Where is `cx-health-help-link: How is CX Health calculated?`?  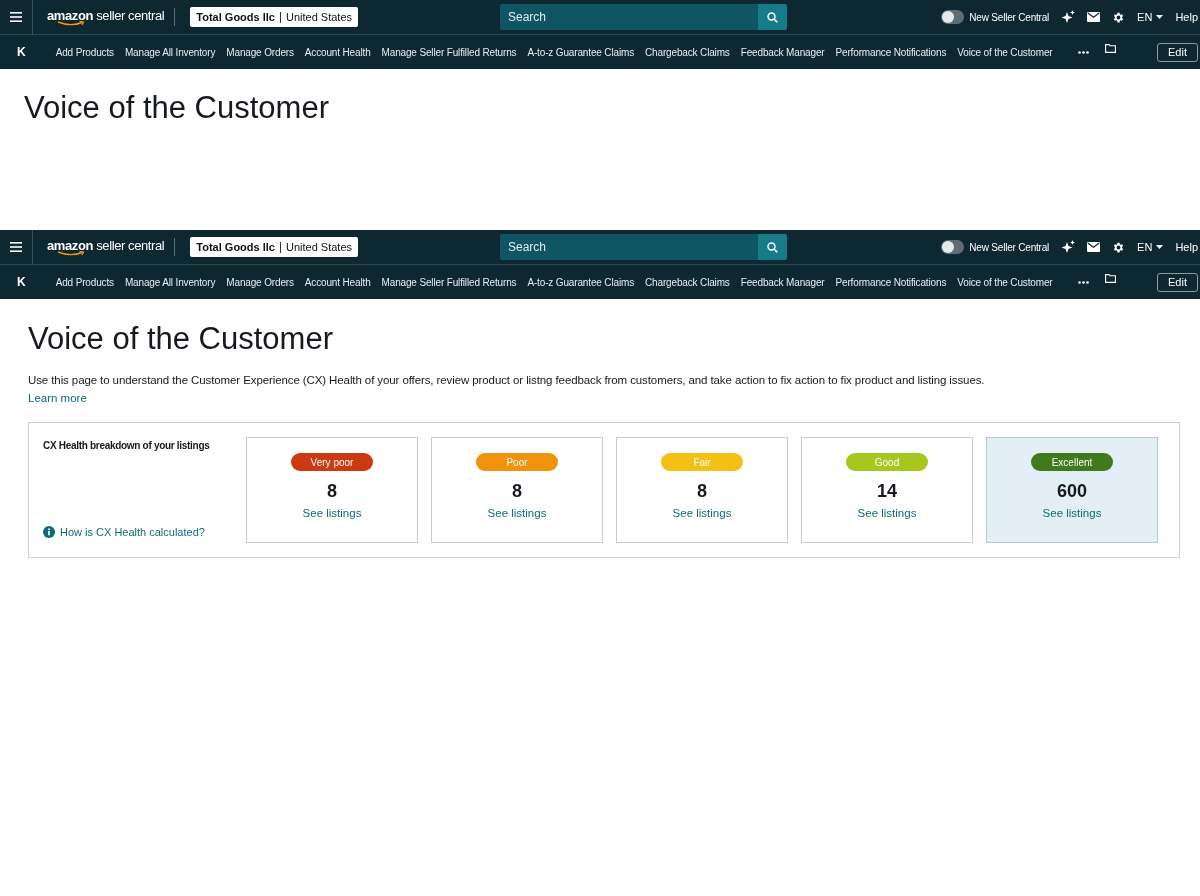
cx-health-help-link: How is CX Health calculated? is located at coordinates (132, 532).